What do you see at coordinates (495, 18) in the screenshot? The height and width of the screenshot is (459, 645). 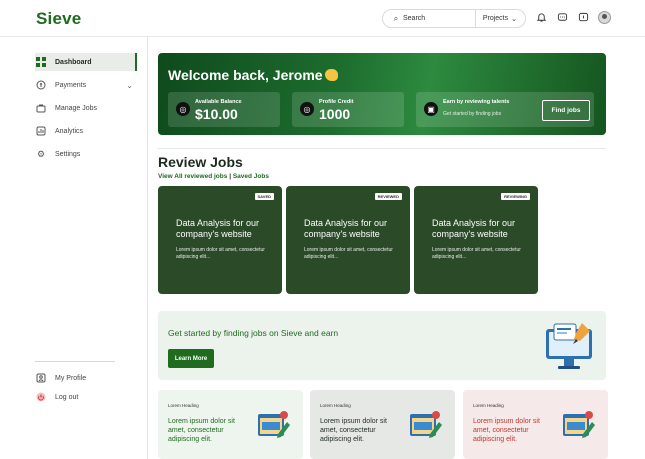 I see `projects-label: Projects` at bounding box center [495, 18].